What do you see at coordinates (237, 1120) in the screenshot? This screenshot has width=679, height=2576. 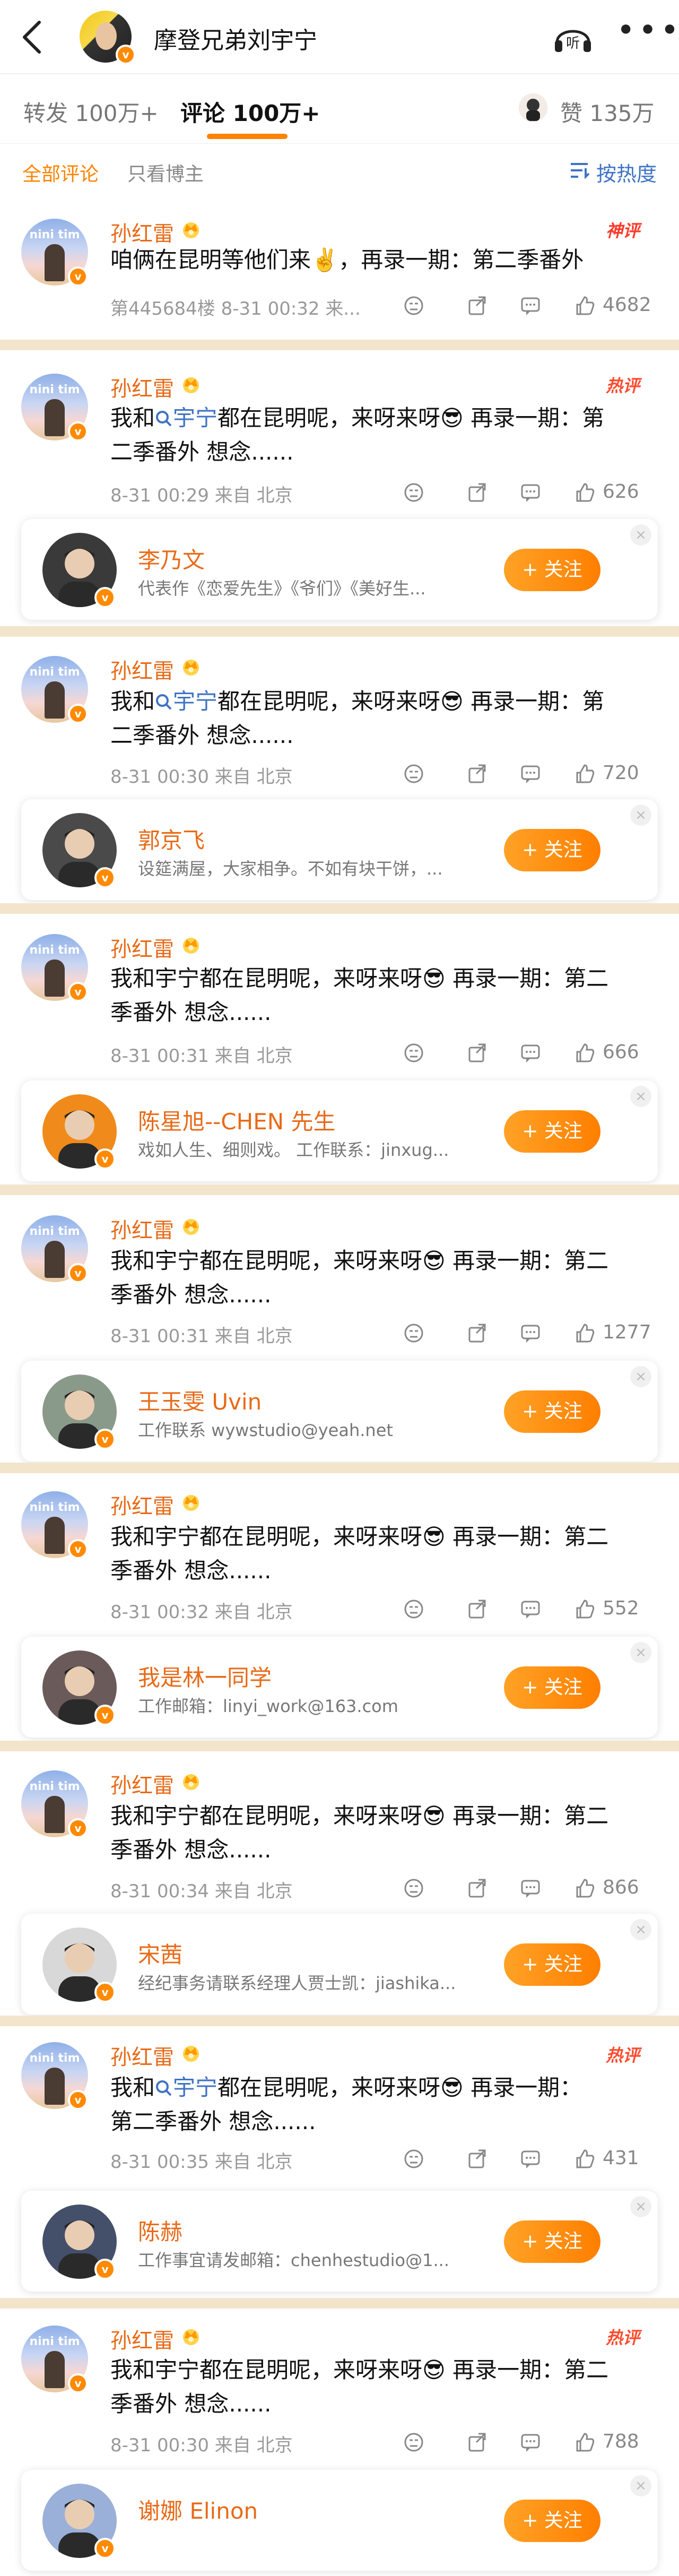 I see `recommended-user-name: 陈星旭--CHEN 先生` at bounding box center [237, 1120].